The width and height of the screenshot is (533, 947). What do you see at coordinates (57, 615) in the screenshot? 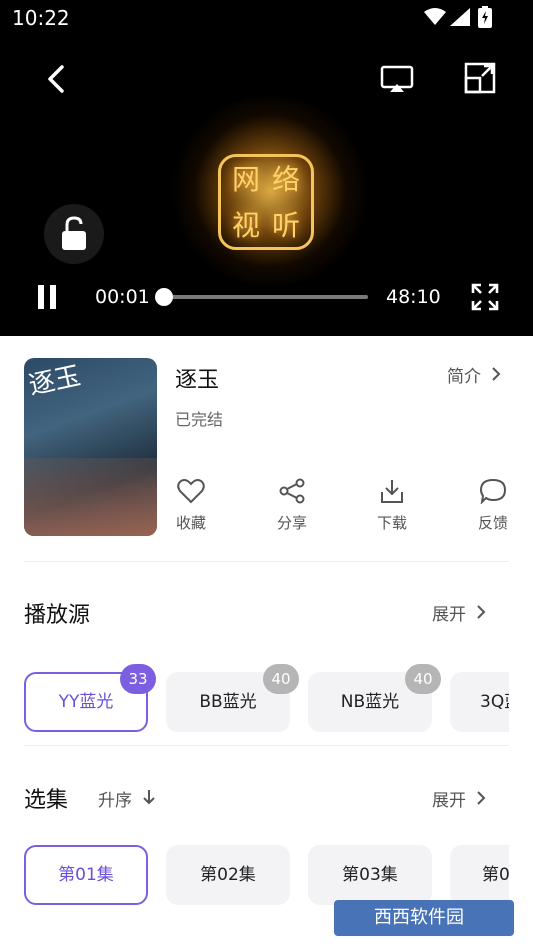
I see `source-section-title: 播放源` at bounding box center [57, 615].